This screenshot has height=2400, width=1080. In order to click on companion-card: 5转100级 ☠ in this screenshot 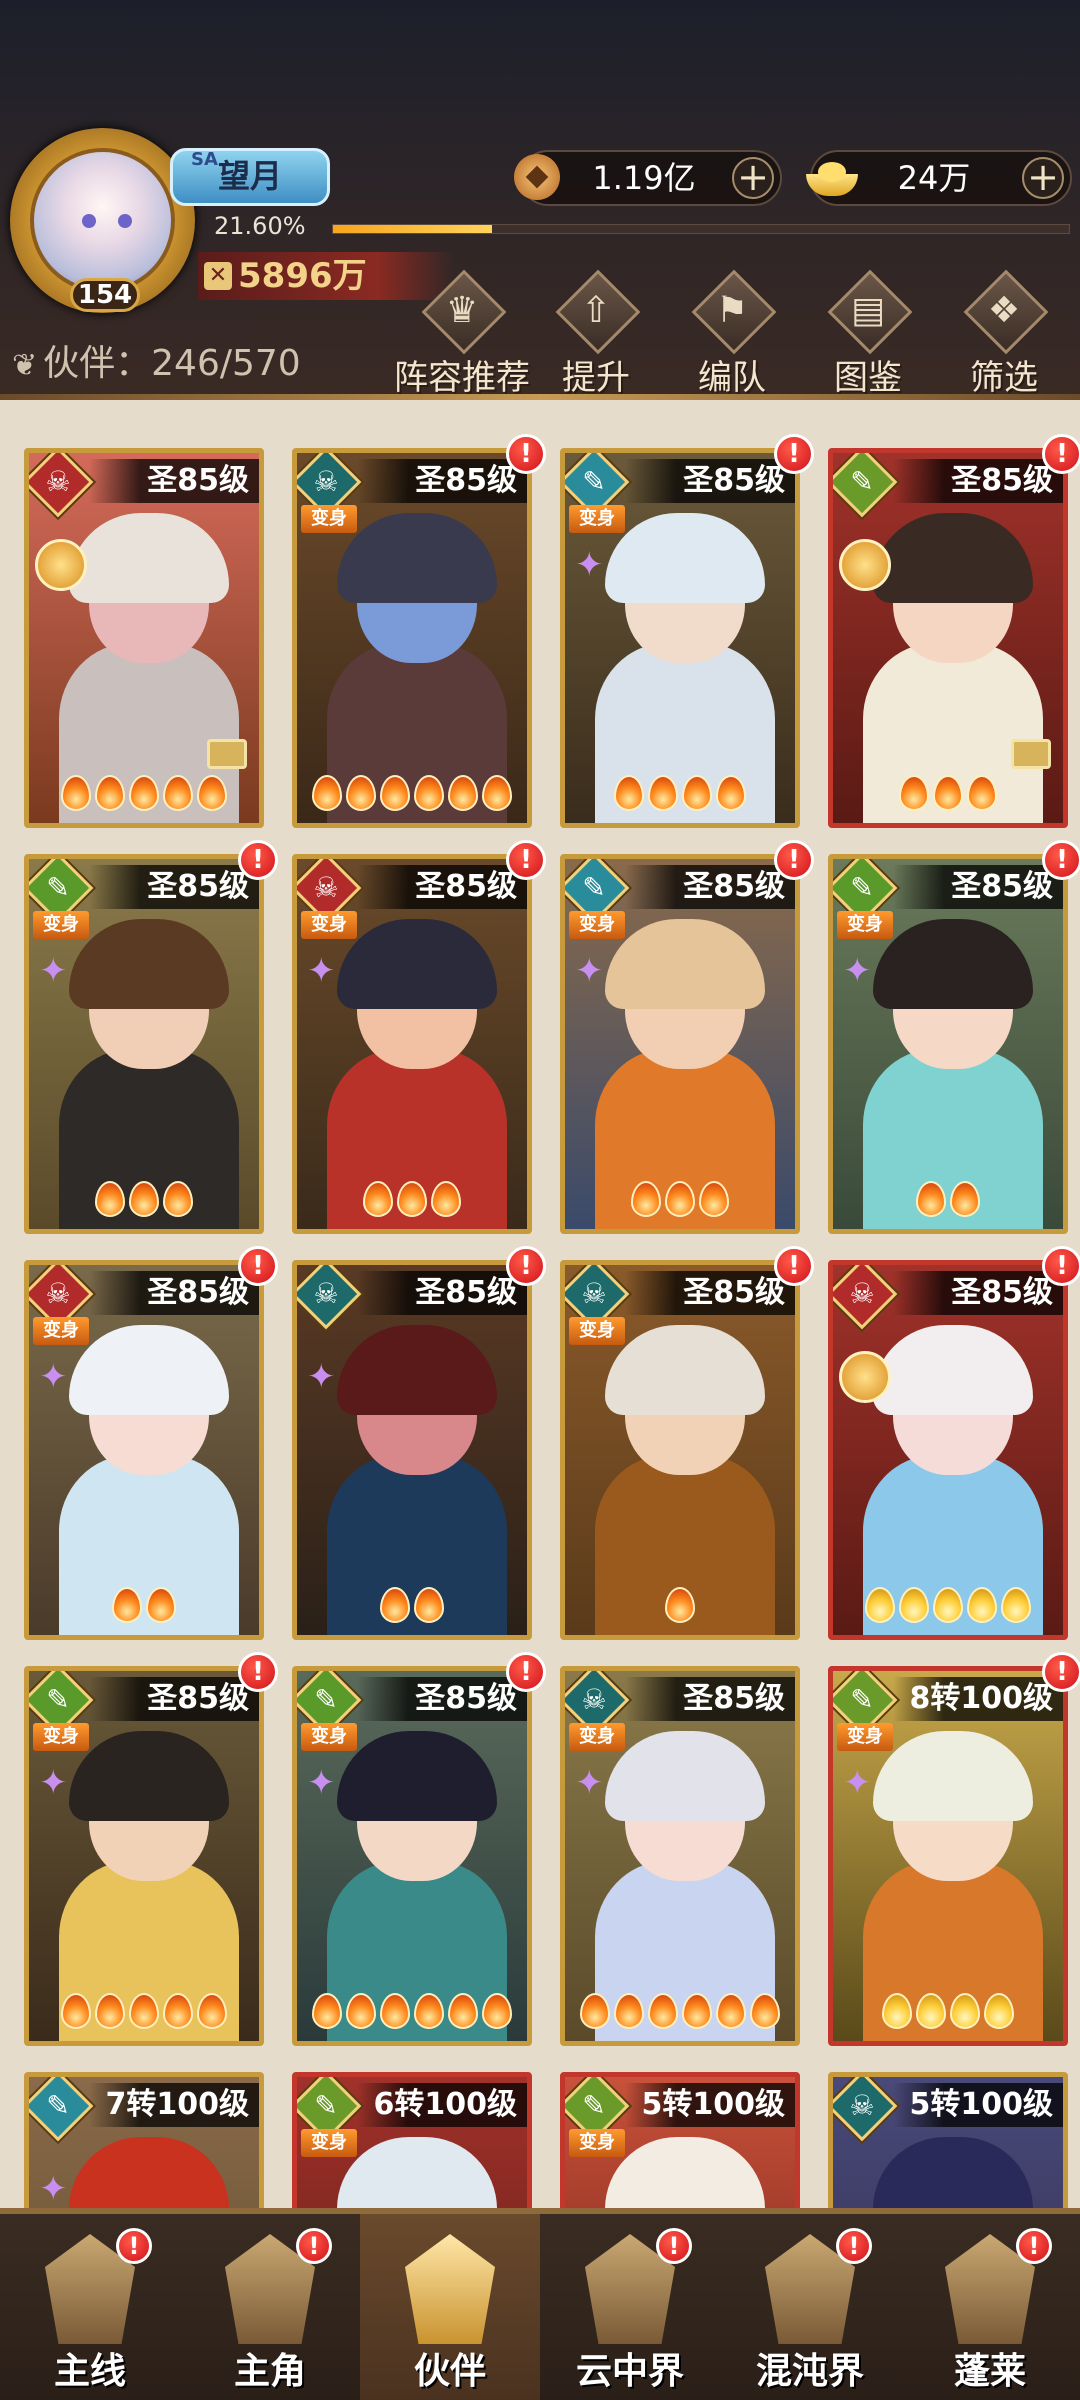, I will do `click(948, 2140)`.